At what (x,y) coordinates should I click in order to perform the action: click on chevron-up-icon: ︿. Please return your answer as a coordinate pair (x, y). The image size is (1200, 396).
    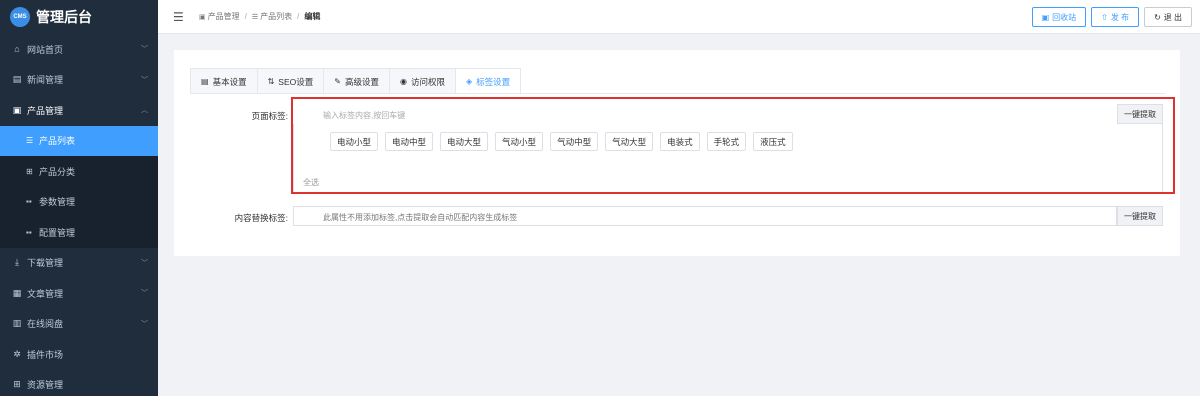
    Looking at the image, I should click on (144, 111).